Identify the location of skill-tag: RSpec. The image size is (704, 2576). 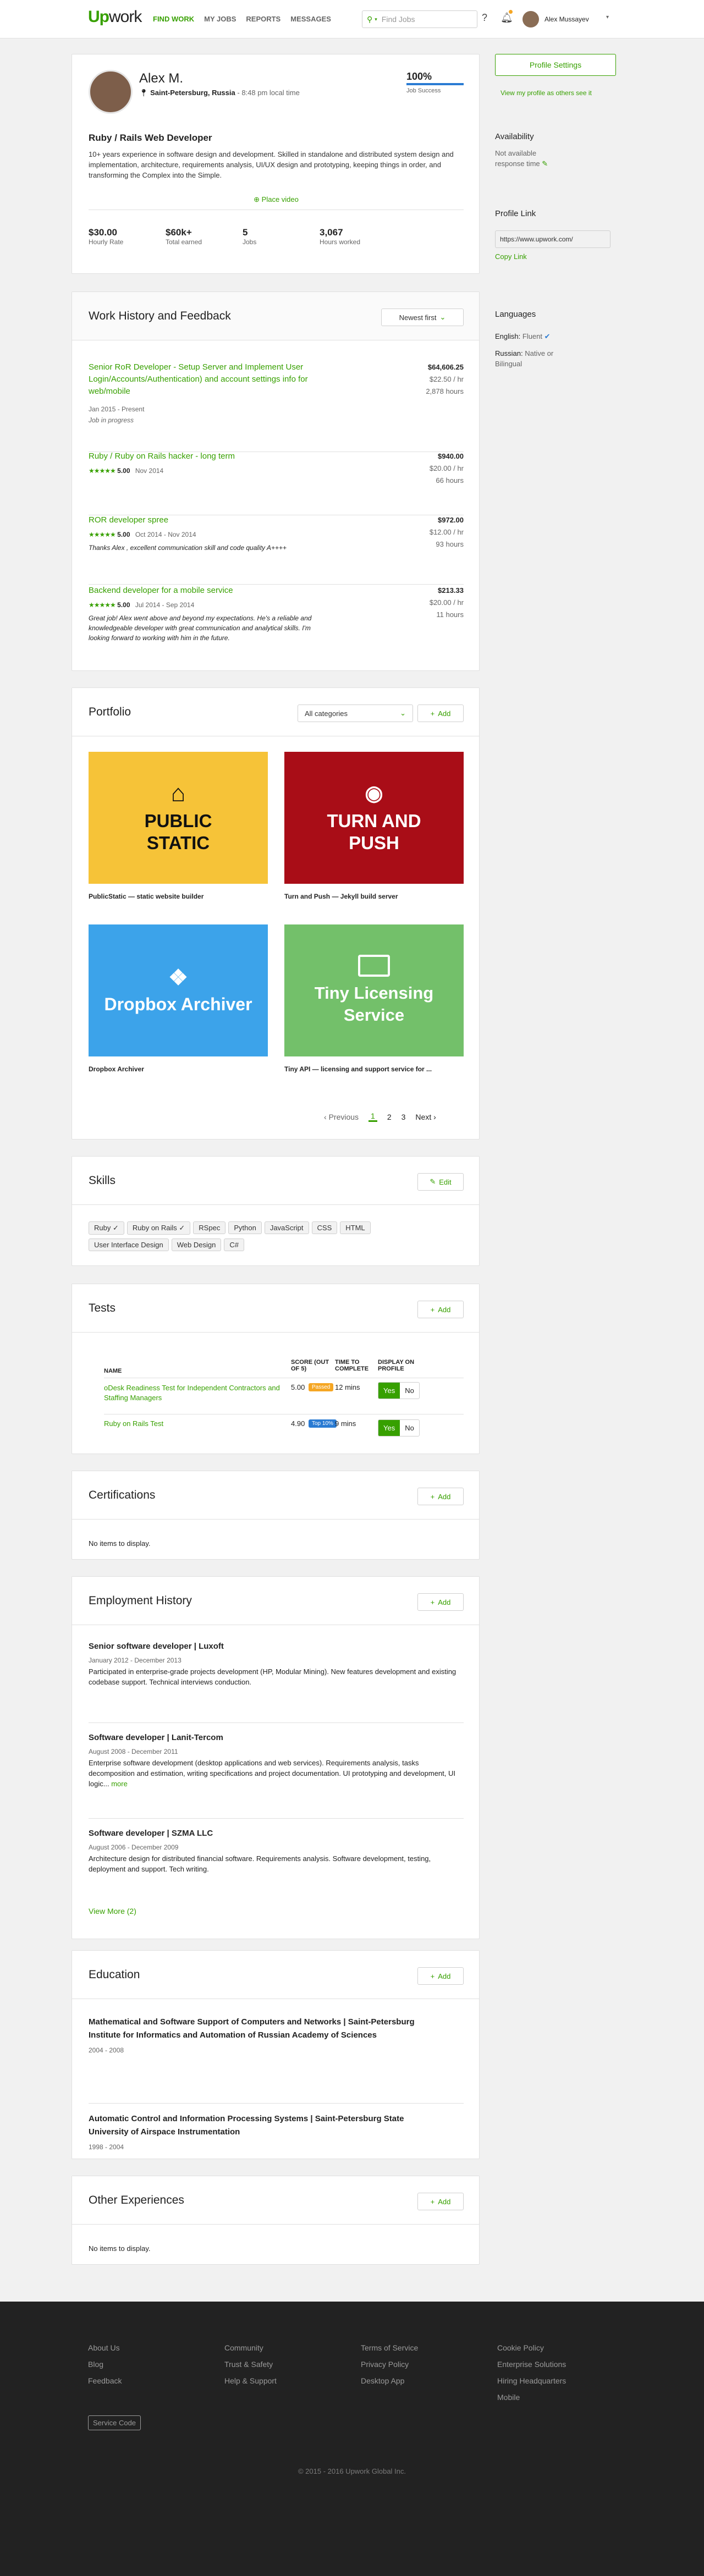
(209, 1227).